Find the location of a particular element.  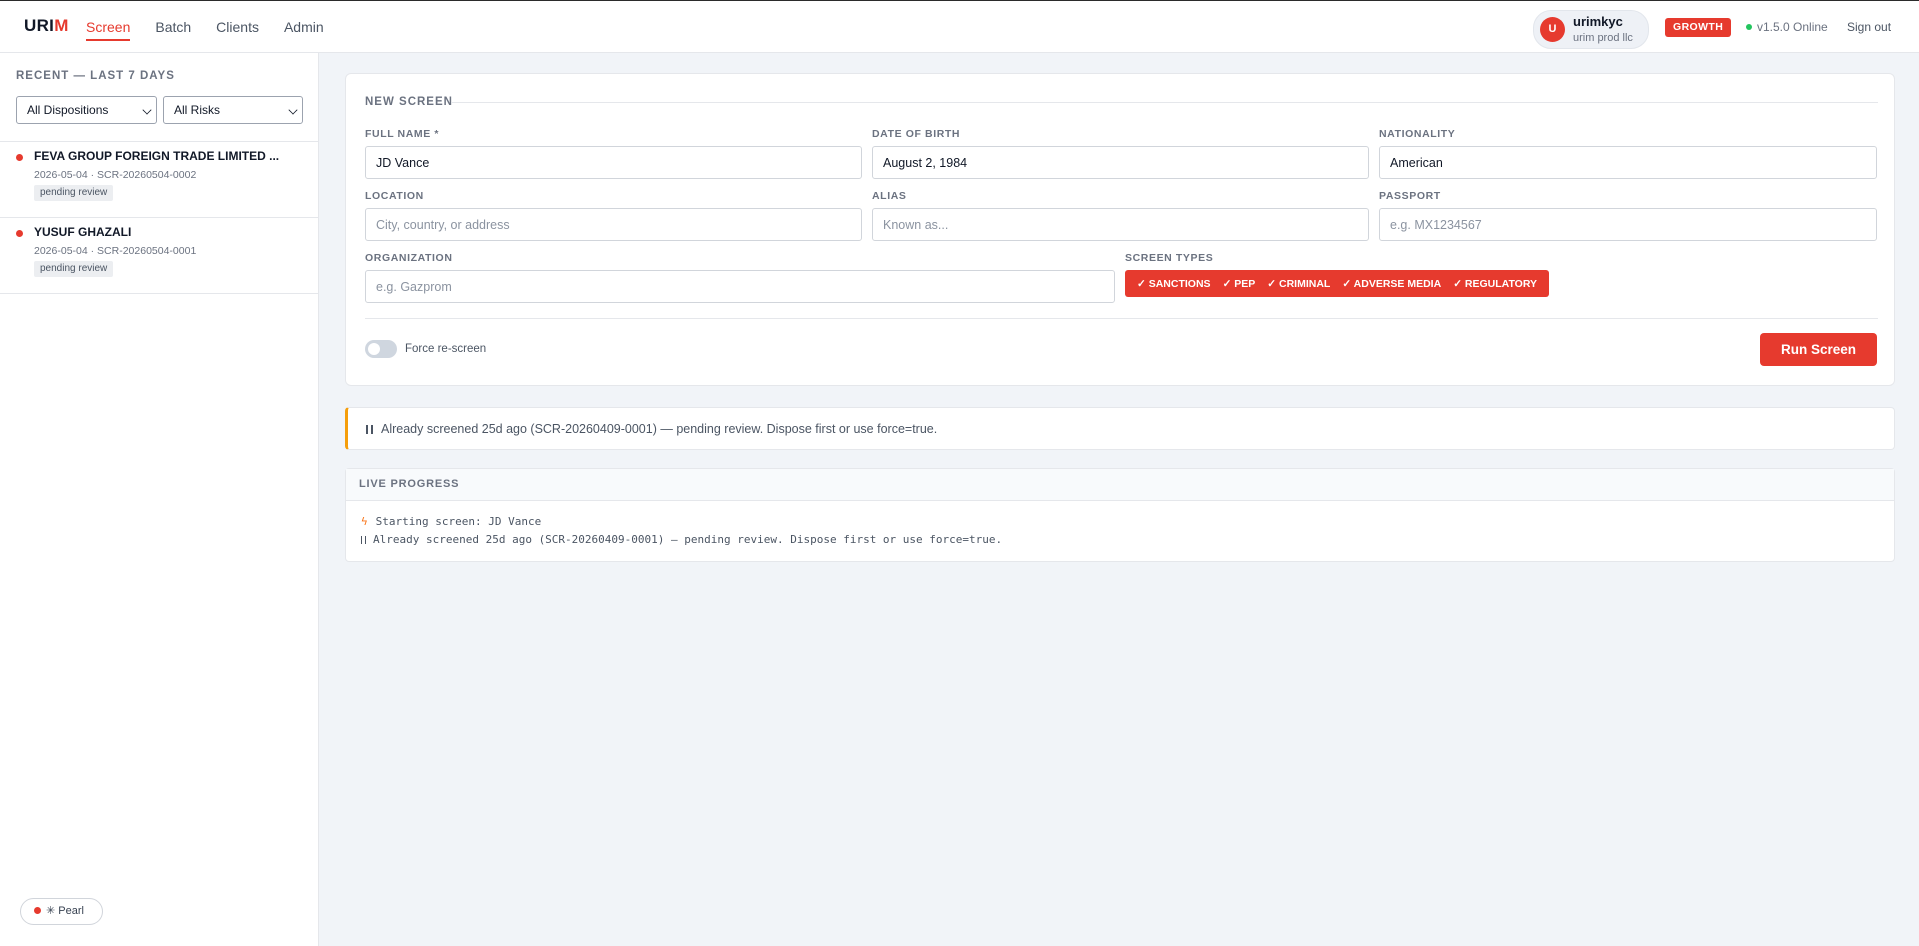

type-regulatory-toggle: ✓ REGULATORY is located at coordinates (1495, 284).